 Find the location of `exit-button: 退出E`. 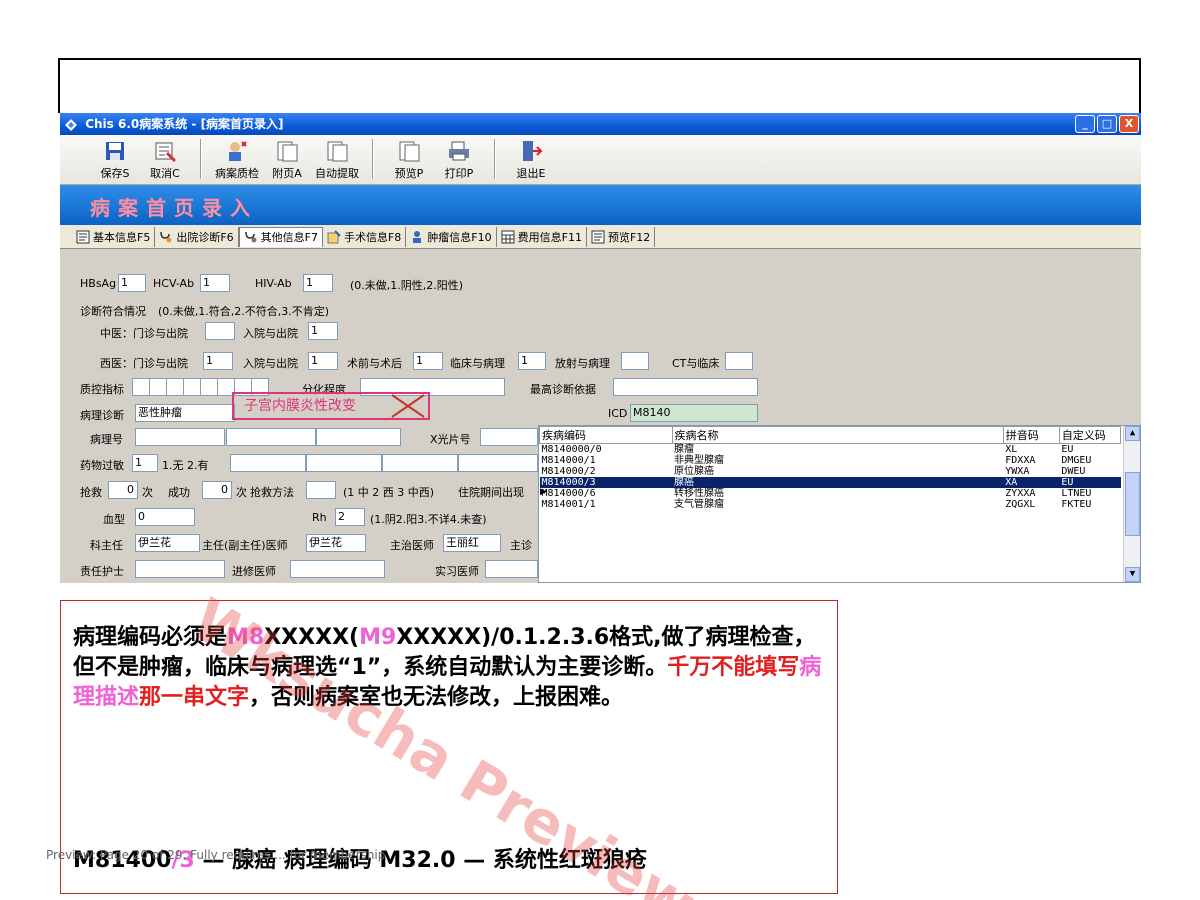

exit-button: 退出E is located at coordinates (531, 160).